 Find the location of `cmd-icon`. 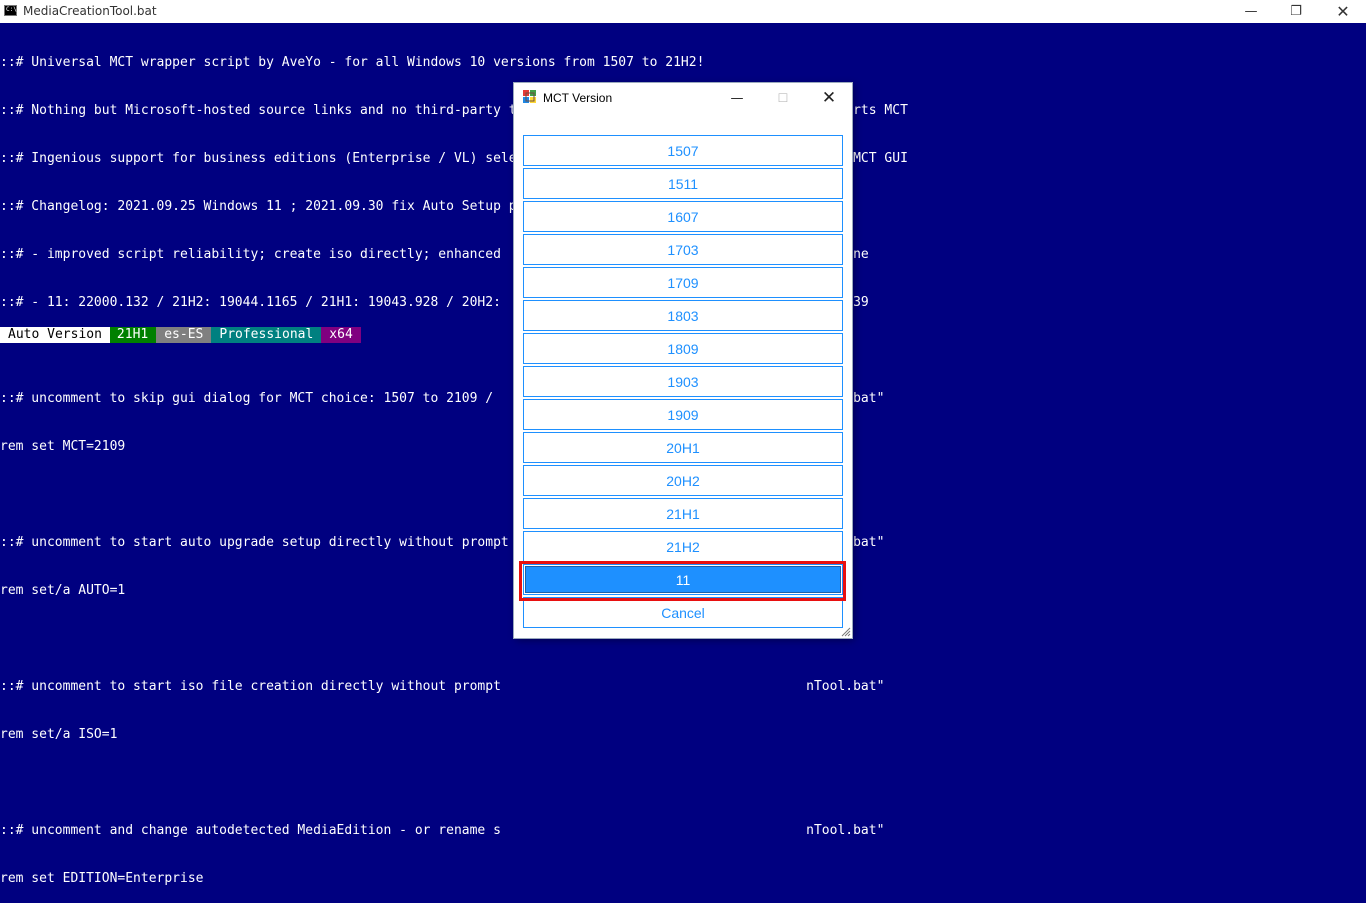

cmd-icon is located at coordinates (10, 10).